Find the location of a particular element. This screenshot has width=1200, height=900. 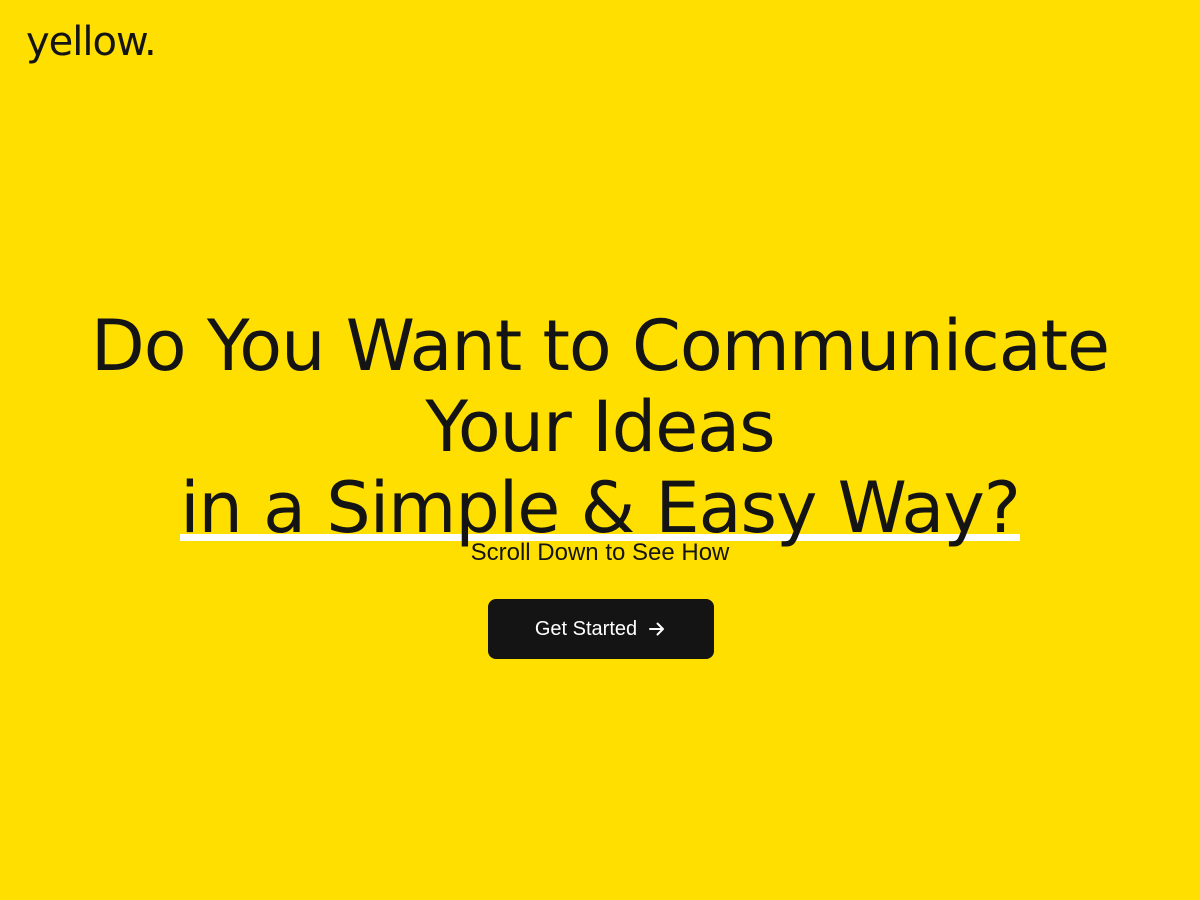

headline-line-3: in a Simple & Easy Way? is located at coordinates (600, 508).